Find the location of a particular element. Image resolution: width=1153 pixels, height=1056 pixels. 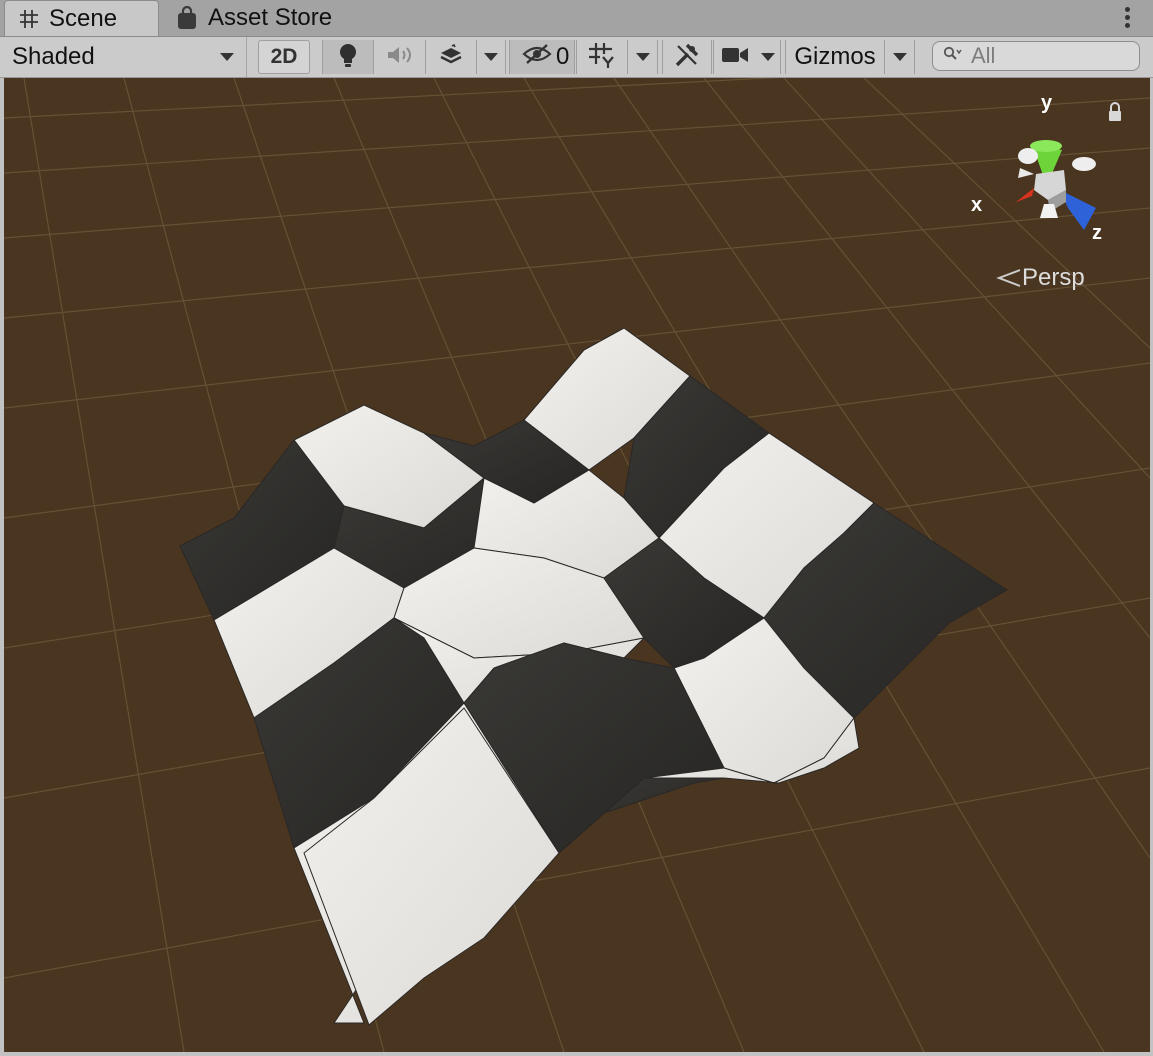

wrench-tools-icon is located at coordinates (687, 57).